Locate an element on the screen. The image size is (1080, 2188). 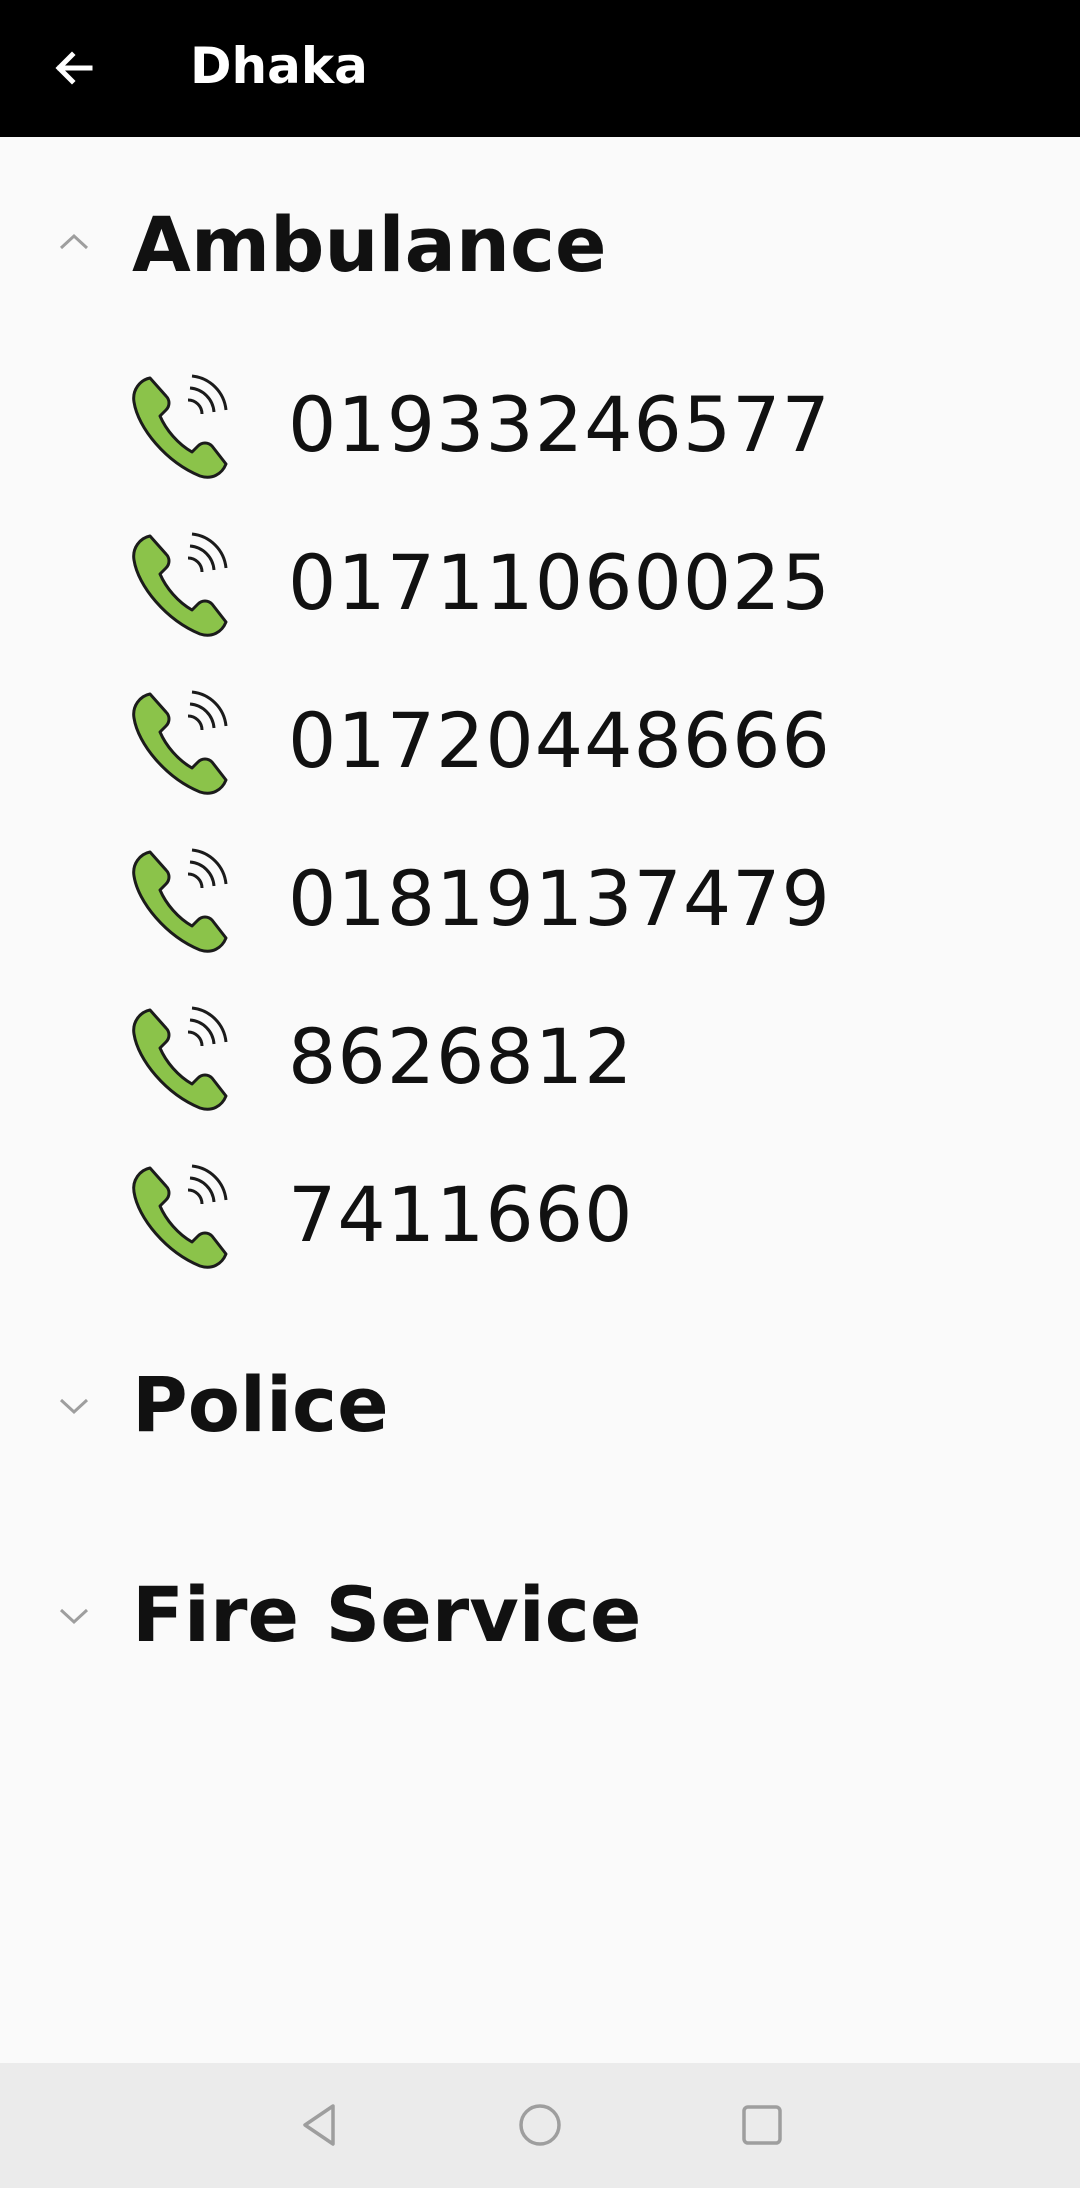
group-label: Ambulance is located at coordinates (369, 244).